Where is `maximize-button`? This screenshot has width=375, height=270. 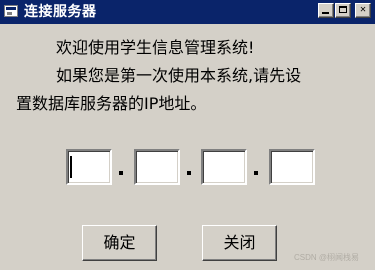
maximize-button is located at coordinates (343, 10).